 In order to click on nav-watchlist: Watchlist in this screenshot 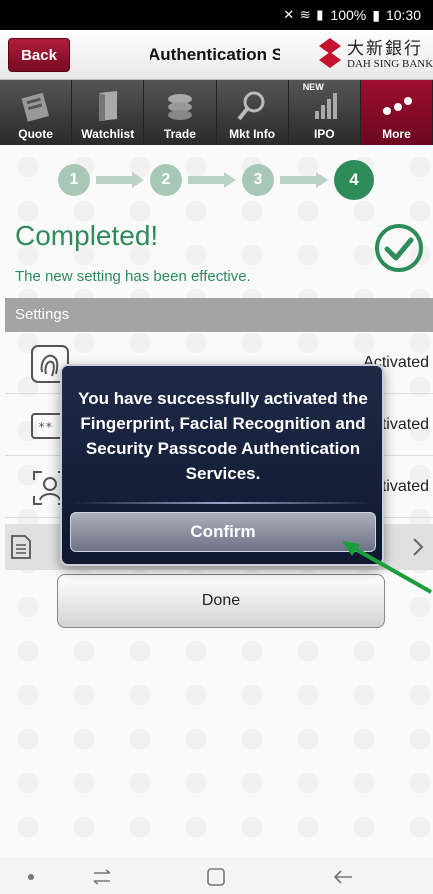, I will do `click(108, 112)`.